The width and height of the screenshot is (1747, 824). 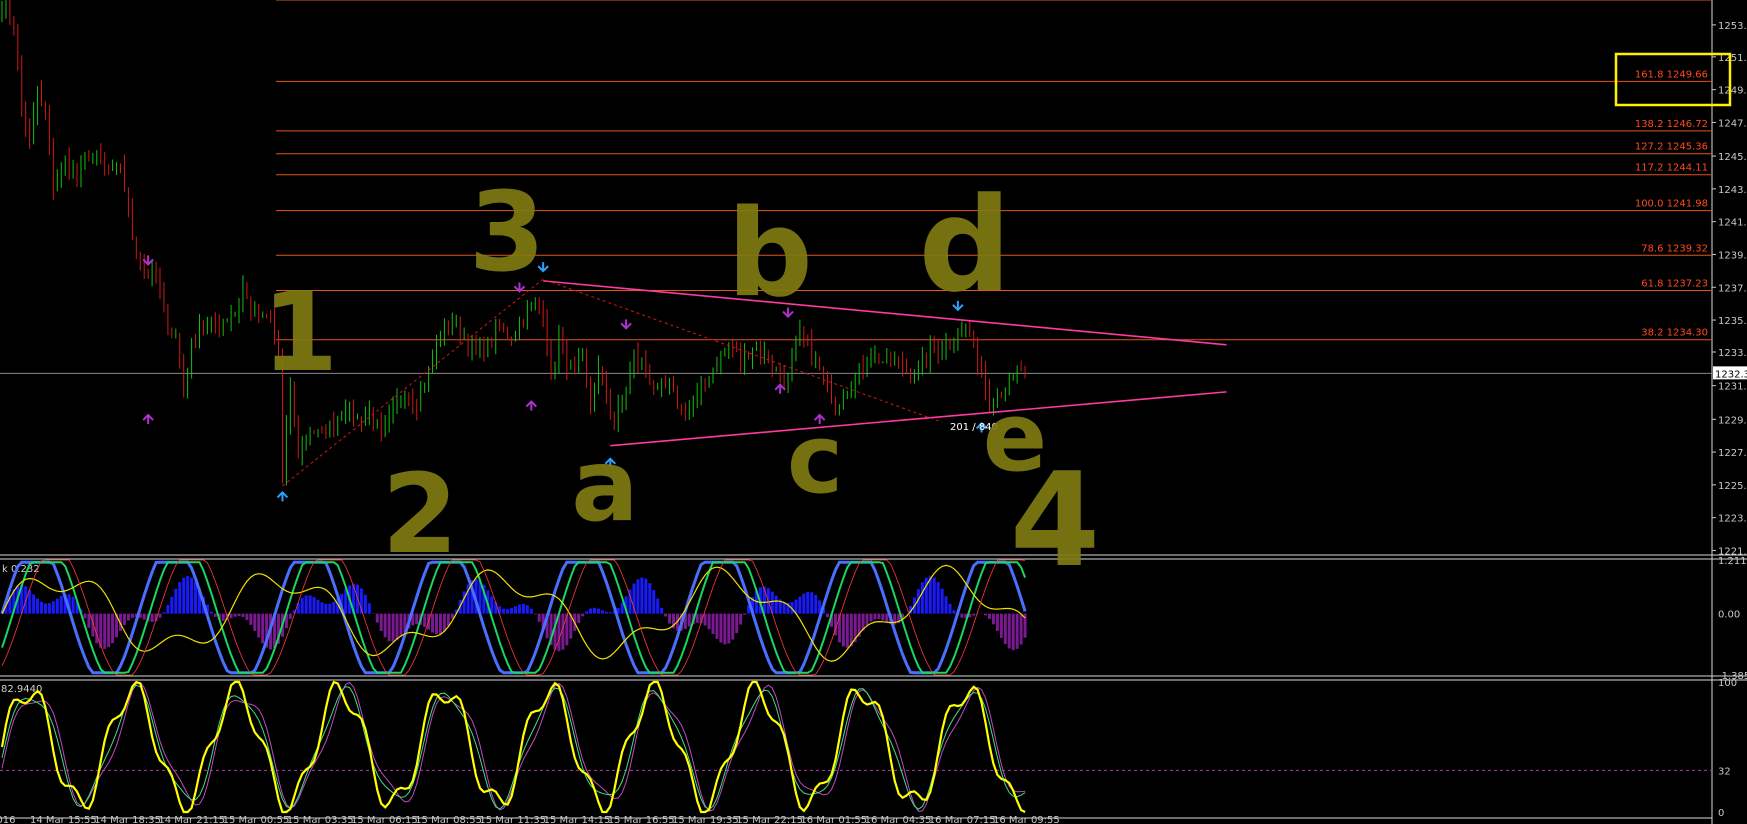 What do you see at coordinates (420, 514) in the screenshot?
I see `wave-label: 2` at bounding box center [420, 514].